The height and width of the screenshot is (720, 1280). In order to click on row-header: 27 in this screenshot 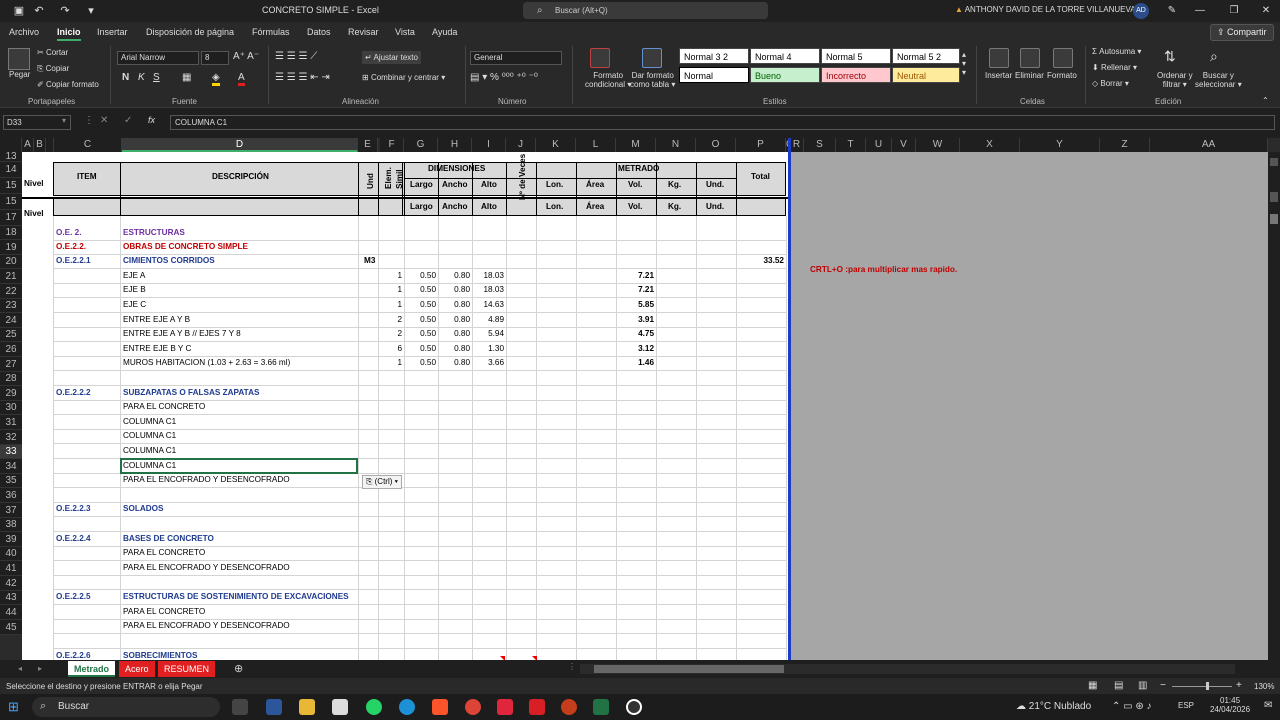, I will do `click(11, 364)`.